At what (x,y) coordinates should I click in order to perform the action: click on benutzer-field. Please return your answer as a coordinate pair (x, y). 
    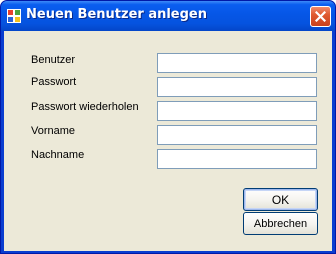
    Looking at the image, I should click on (237, 64).